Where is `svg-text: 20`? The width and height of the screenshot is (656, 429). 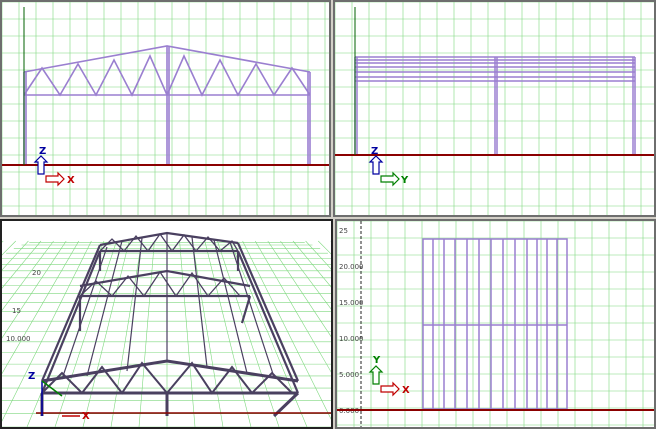
svg-text: 20 is located at coordinates (36, 273).